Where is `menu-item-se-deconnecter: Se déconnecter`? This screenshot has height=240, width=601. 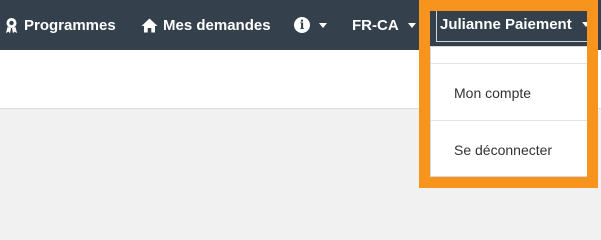
menu-item-se-deconnecter: Se déconnecter is located at coordinates (509, 150).